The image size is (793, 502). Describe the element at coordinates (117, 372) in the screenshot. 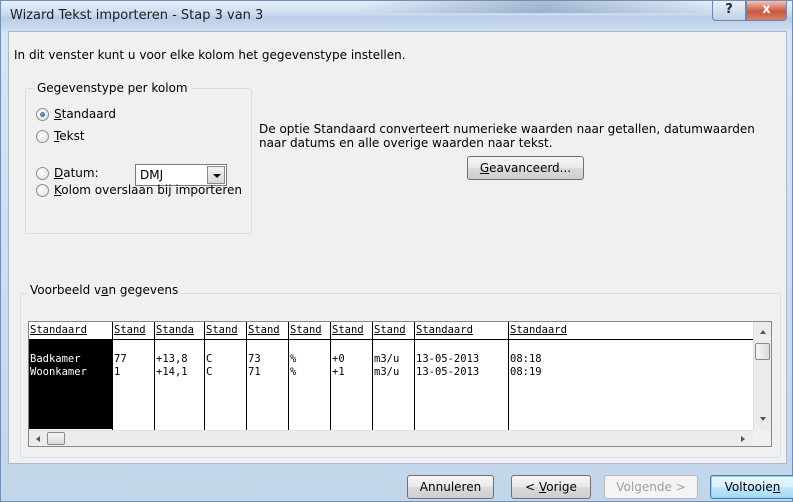

I see `table-cell: 1` at that location.